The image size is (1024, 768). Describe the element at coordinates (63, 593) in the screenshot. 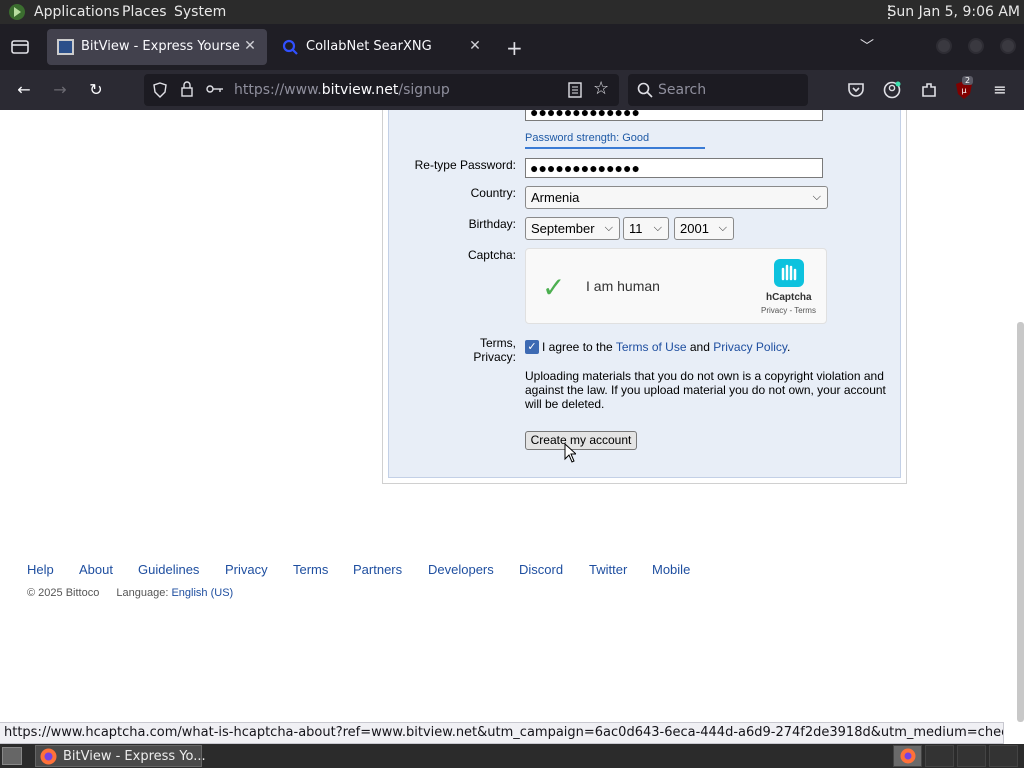

I see `copyright-text: © 2025 Bittoco` at that location.